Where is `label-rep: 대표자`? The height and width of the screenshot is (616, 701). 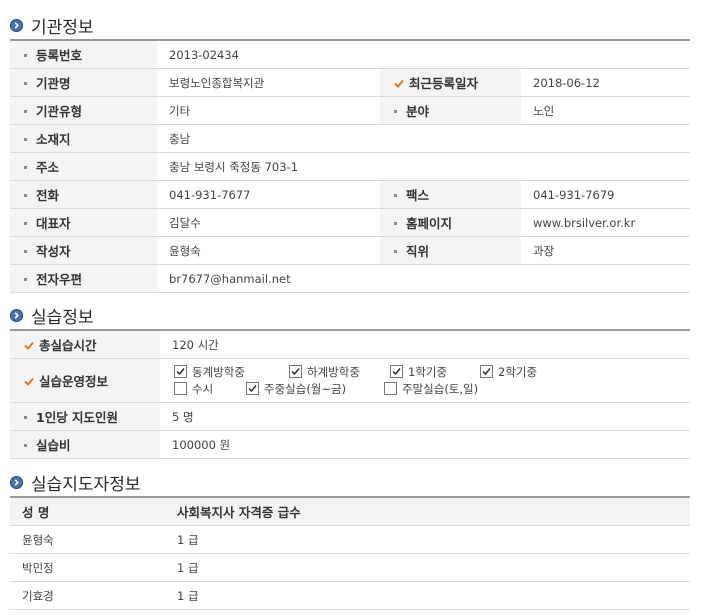
label-rep: 대표자 is located at coordinates (53, 223).